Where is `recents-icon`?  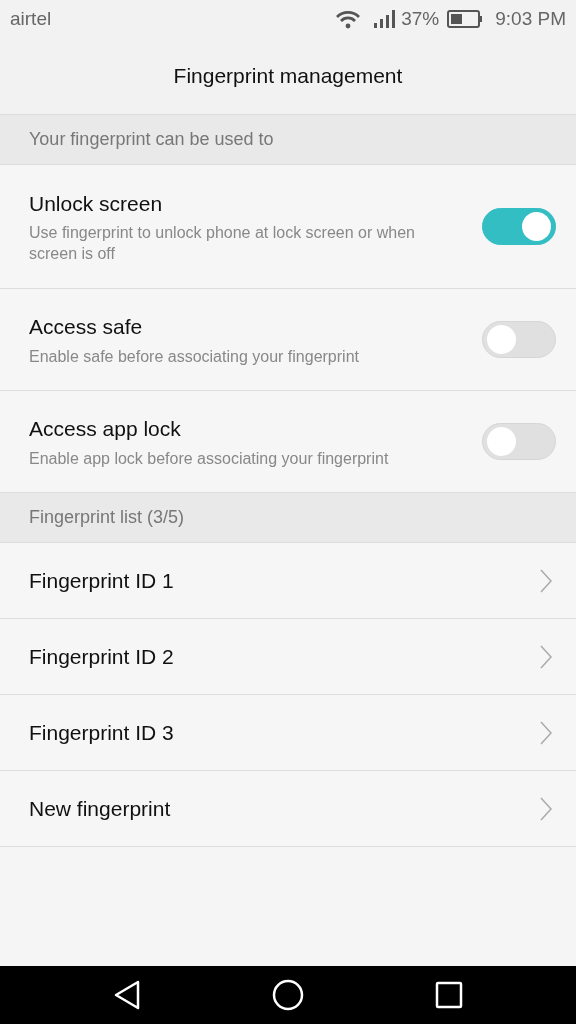
recents-icon is located at coordinates (448, 995).